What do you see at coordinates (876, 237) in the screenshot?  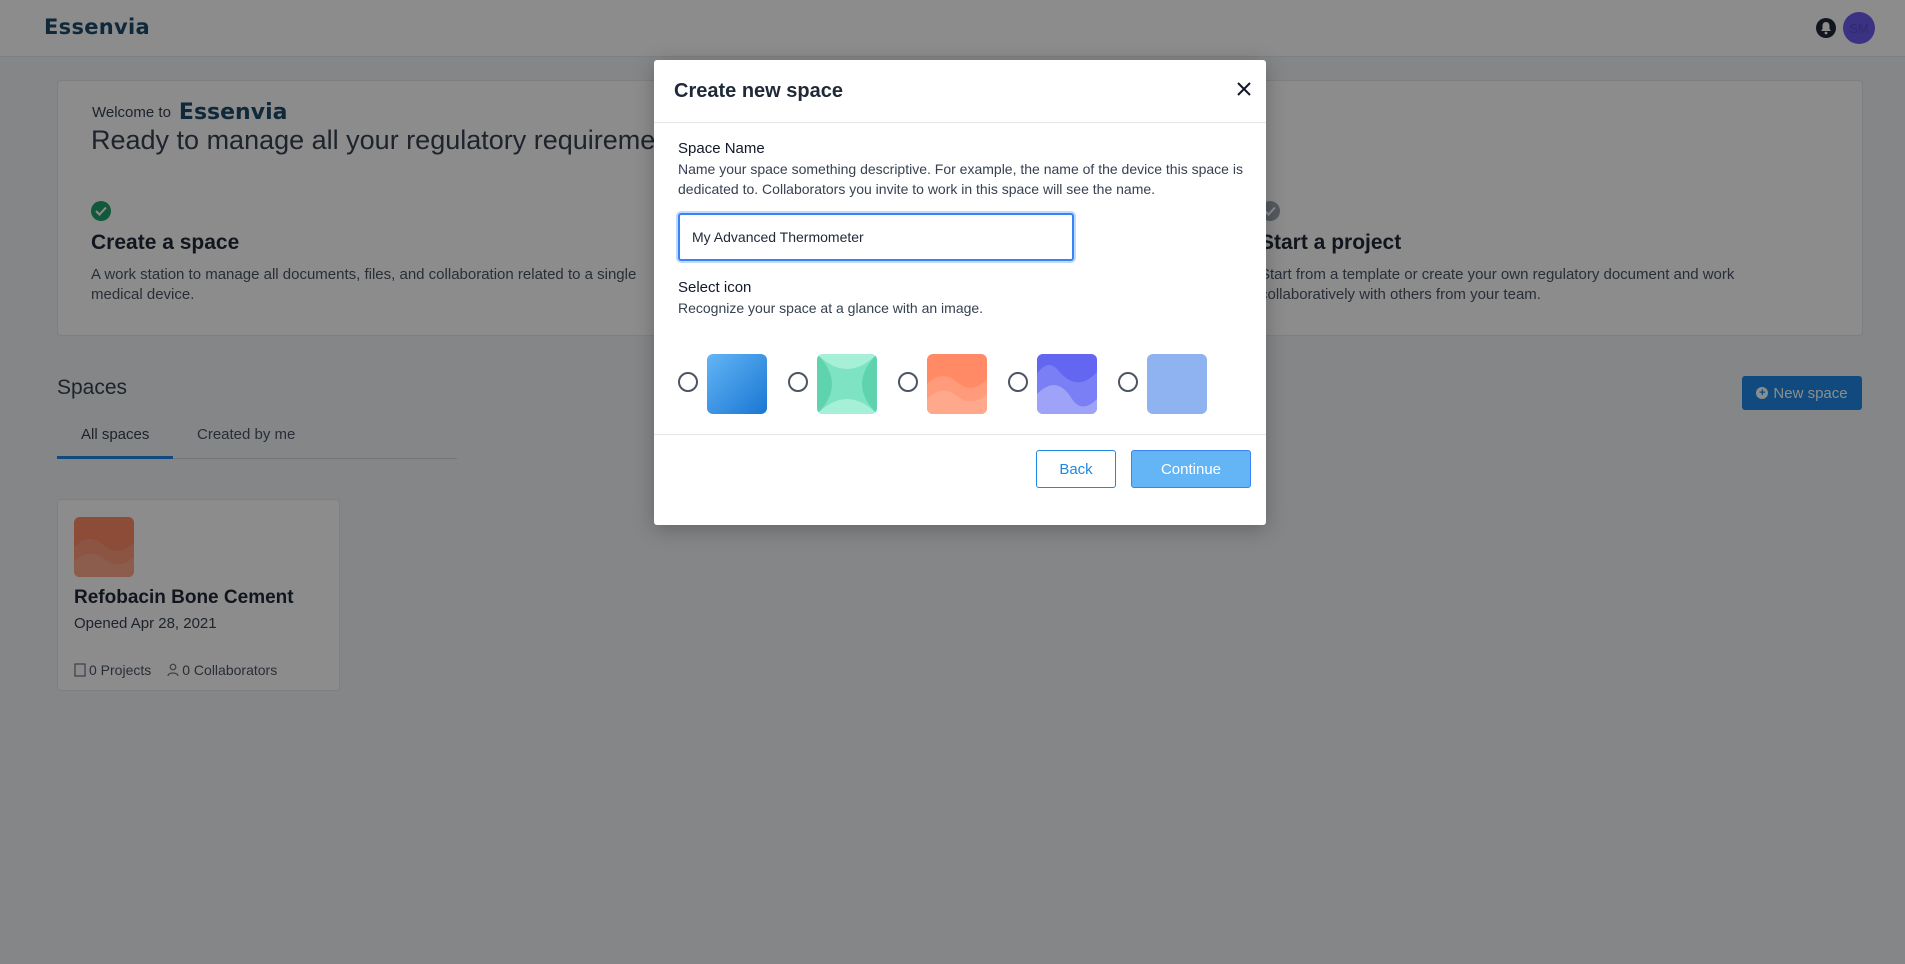 I see `space-name-input` at bounding box center [876, 237].